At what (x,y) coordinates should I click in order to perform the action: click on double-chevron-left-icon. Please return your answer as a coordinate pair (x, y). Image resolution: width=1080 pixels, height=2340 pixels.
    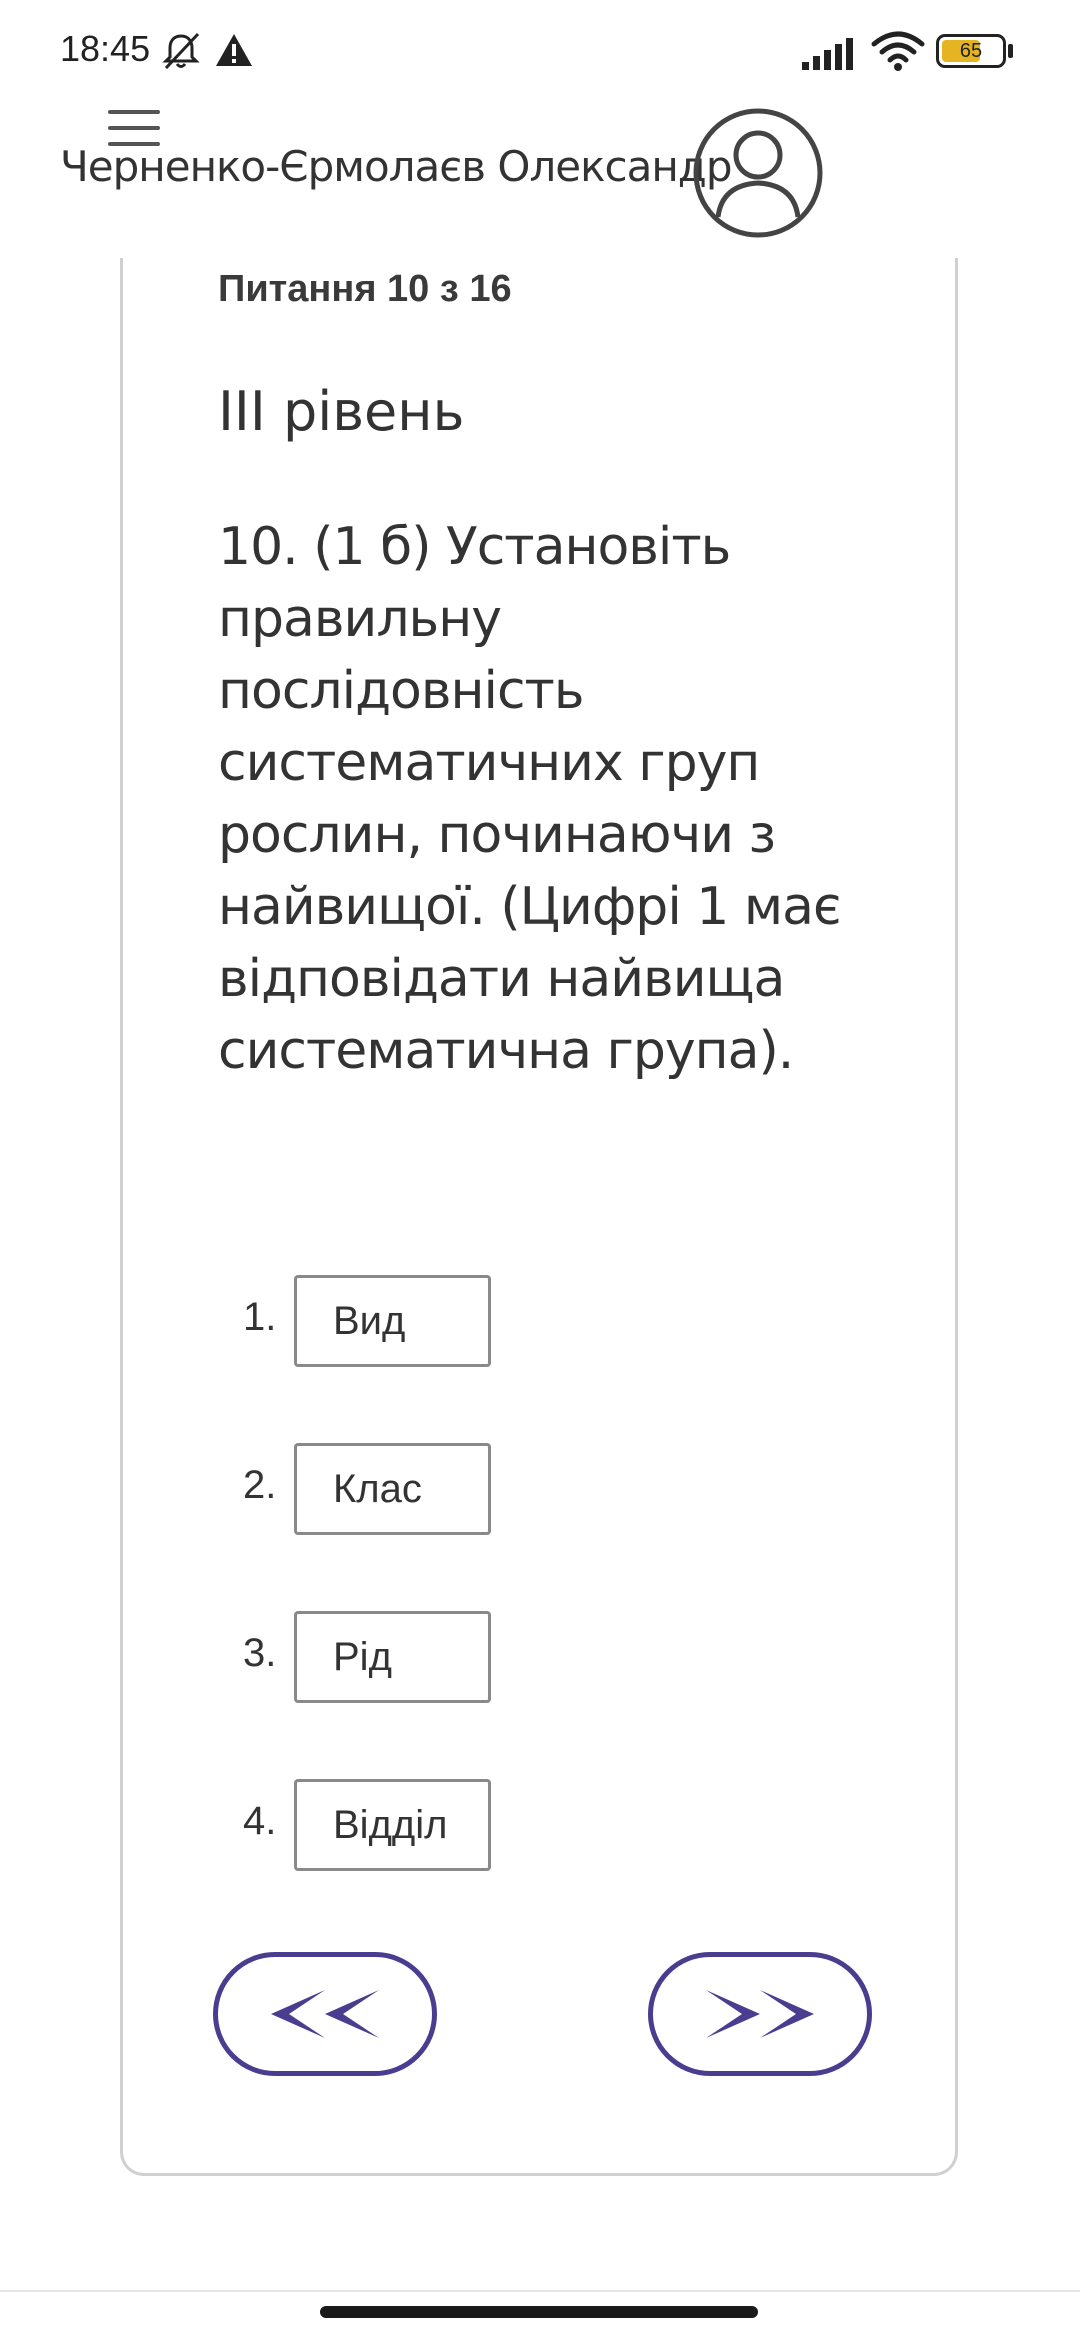
    Looking at the image, I should click on (325, 2014).